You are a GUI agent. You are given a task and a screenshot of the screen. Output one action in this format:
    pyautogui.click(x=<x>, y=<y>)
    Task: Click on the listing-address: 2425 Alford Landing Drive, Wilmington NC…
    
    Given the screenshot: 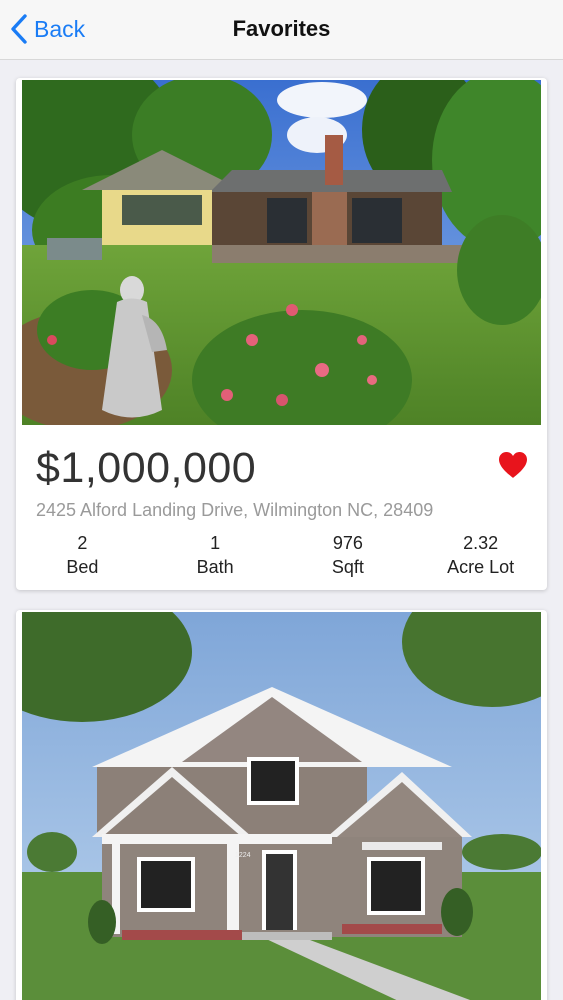 What is the action you would take?
    pyautogui.click(x=235, y=510)
    